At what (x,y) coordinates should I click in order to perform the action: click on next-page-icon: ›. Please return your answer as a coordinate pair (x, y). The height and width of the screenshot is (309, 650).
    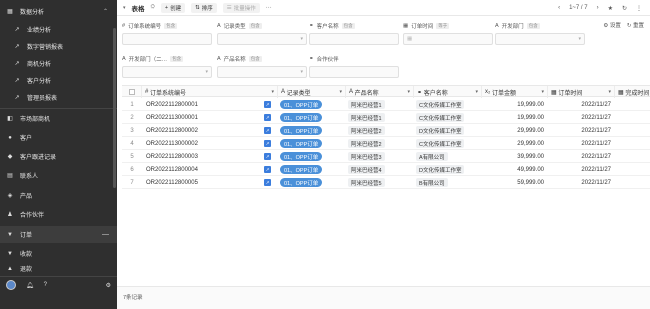
    Looking at the image, I should click on (598, 8).